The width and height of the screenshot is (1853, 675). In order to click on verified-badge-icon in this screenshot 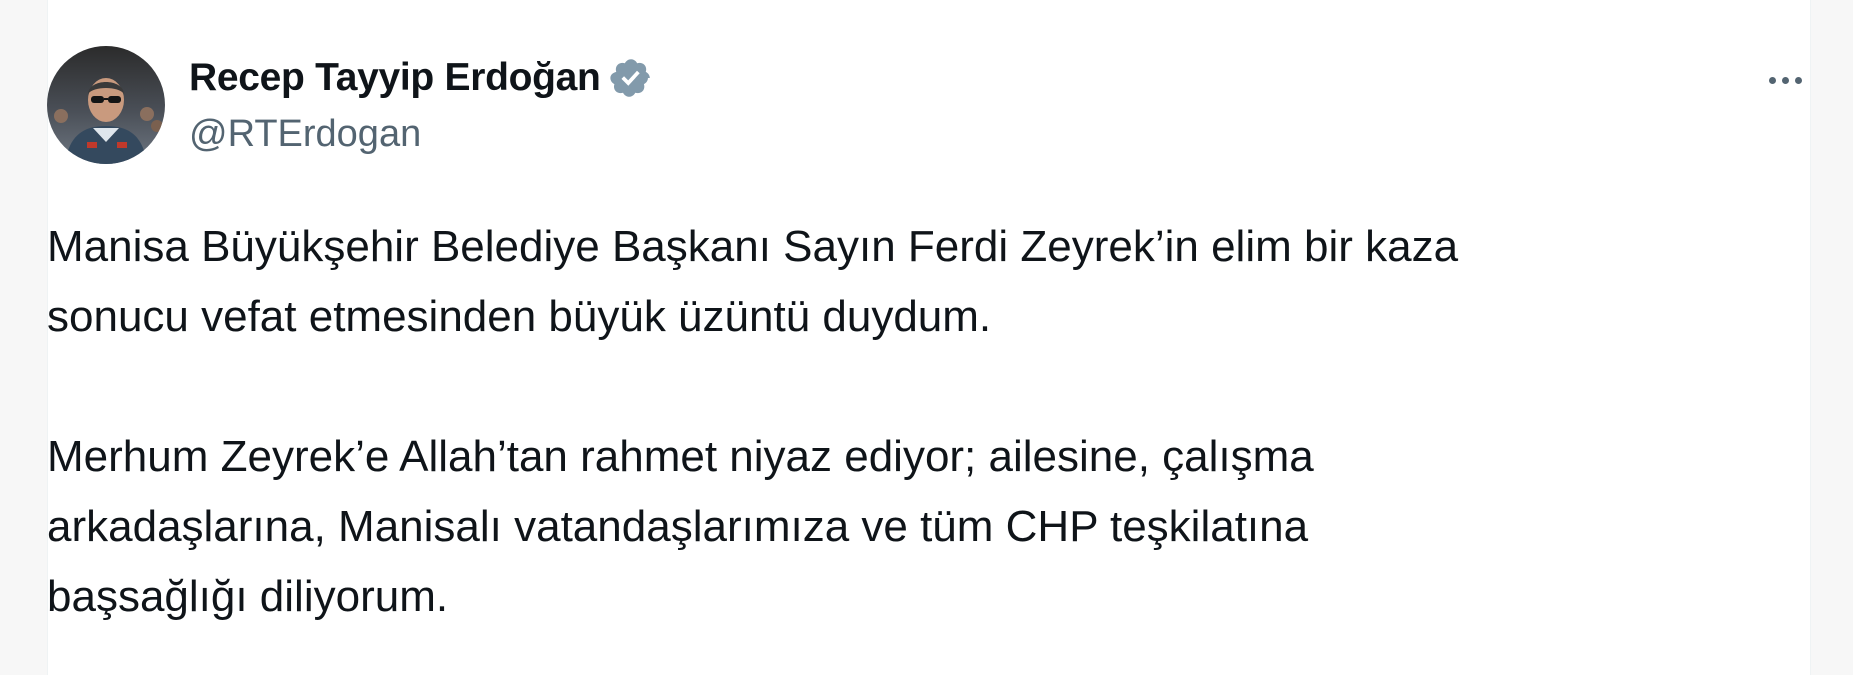, I will do `click(631, 78)`.